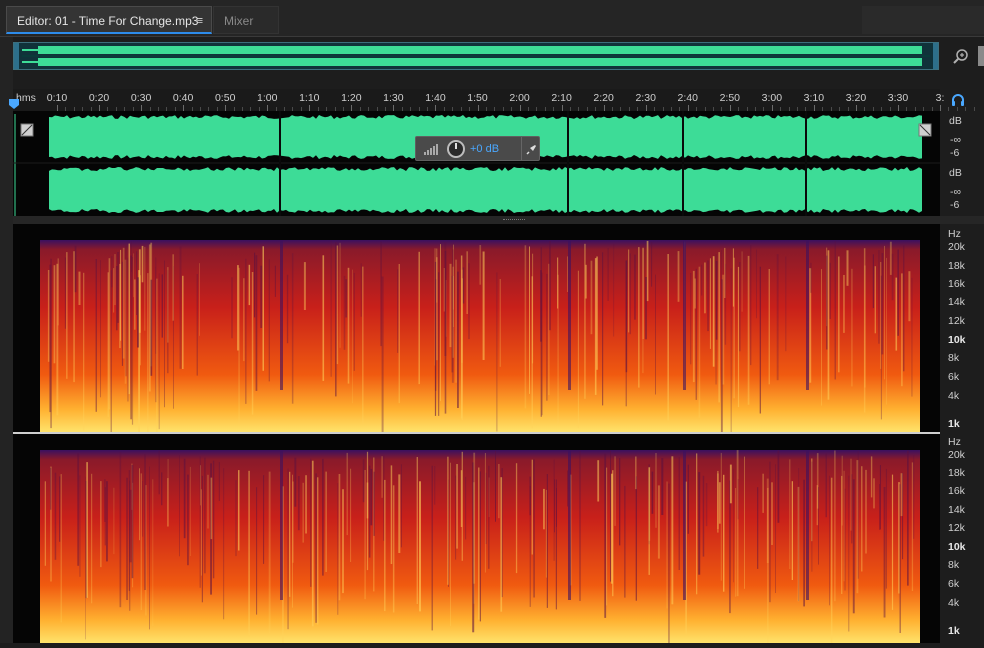  I want to click on hz-label: 18k, so click(956, 473).